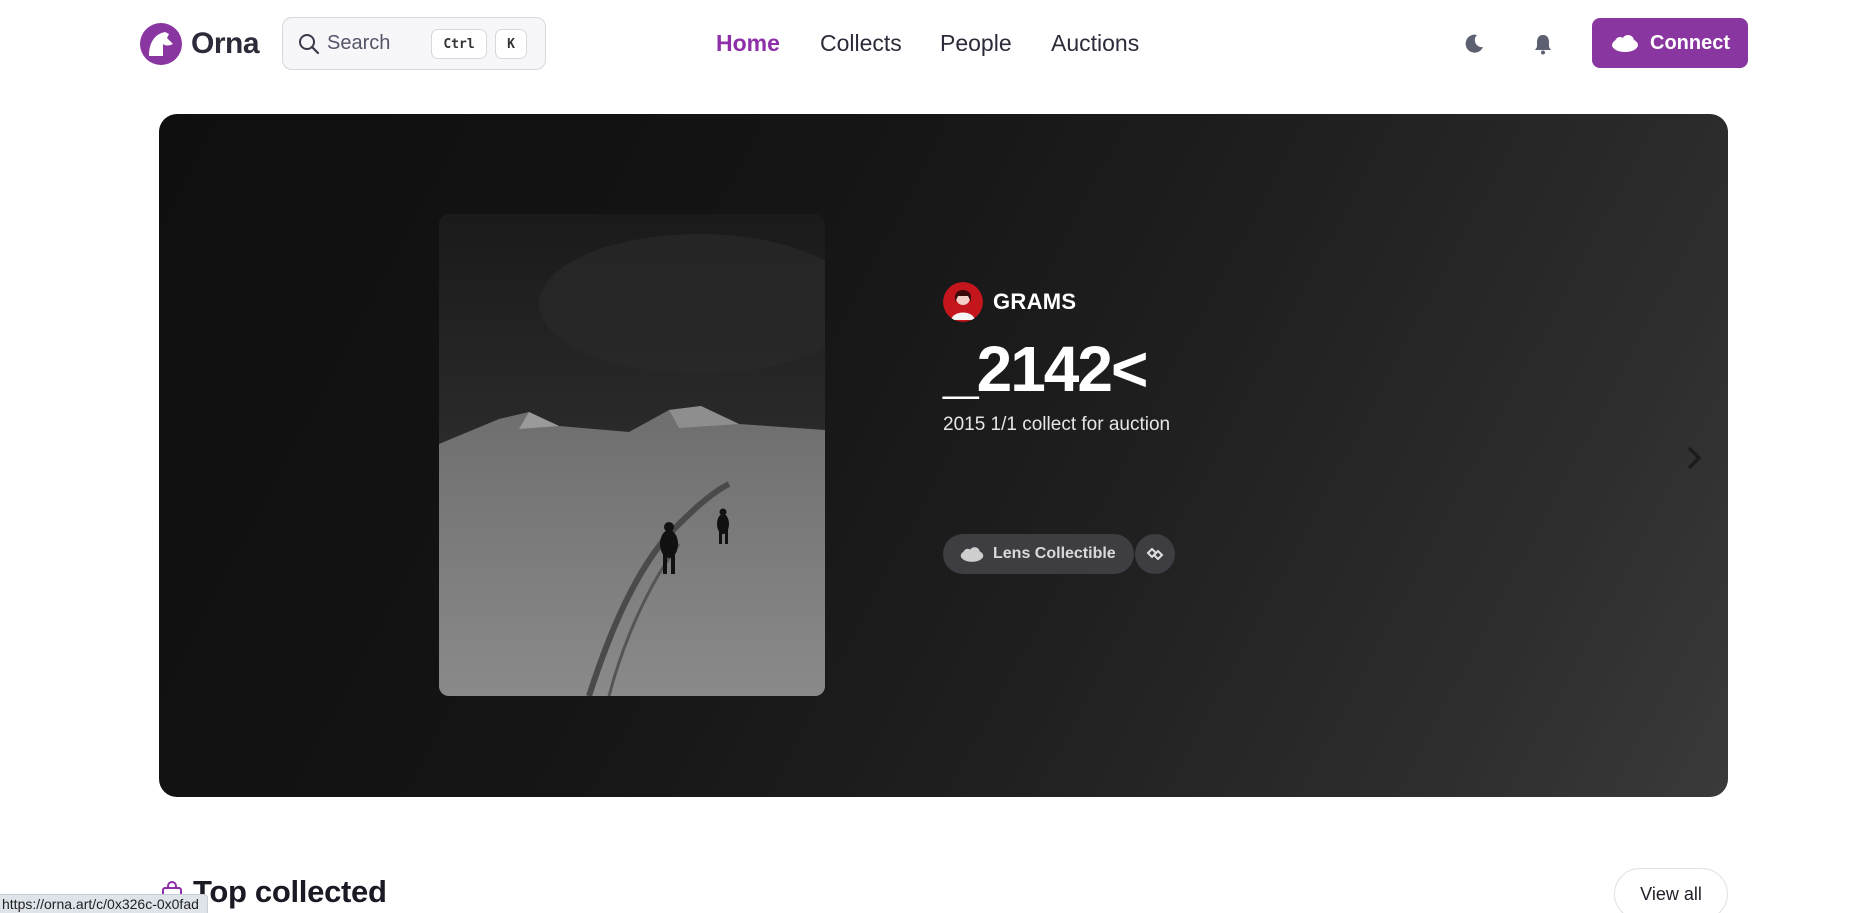 Image resolution: width=1876 pixels, height=913 pixels. What do you see at coordinates (359, 43) in the screenshot?
I see `search-placeholder: Search` at bounding box center [359, 43].